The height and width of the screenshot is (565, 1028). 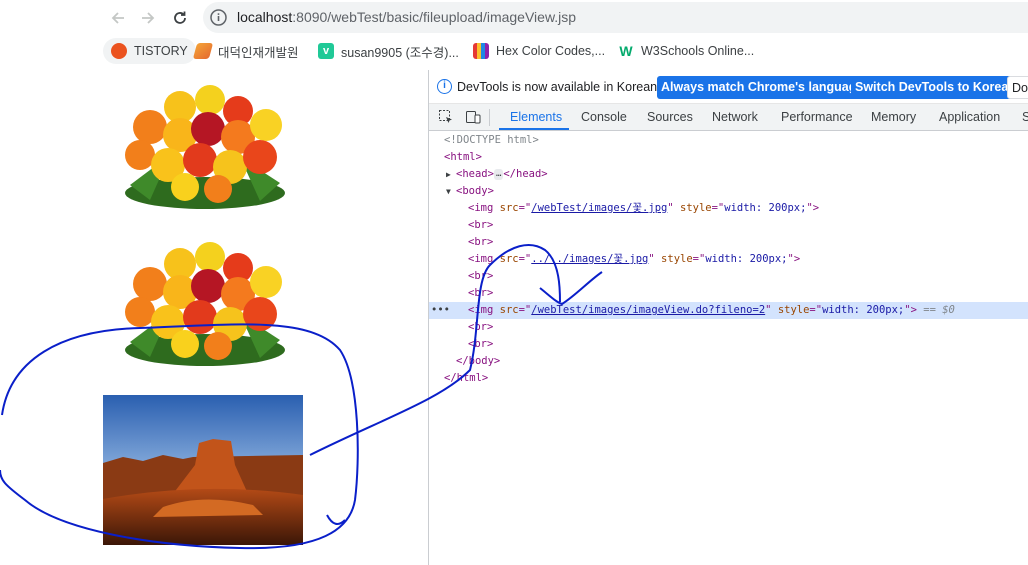 I want to click on dom-doctype: <!DOCTYPE html>, so click(x=728, y=140).